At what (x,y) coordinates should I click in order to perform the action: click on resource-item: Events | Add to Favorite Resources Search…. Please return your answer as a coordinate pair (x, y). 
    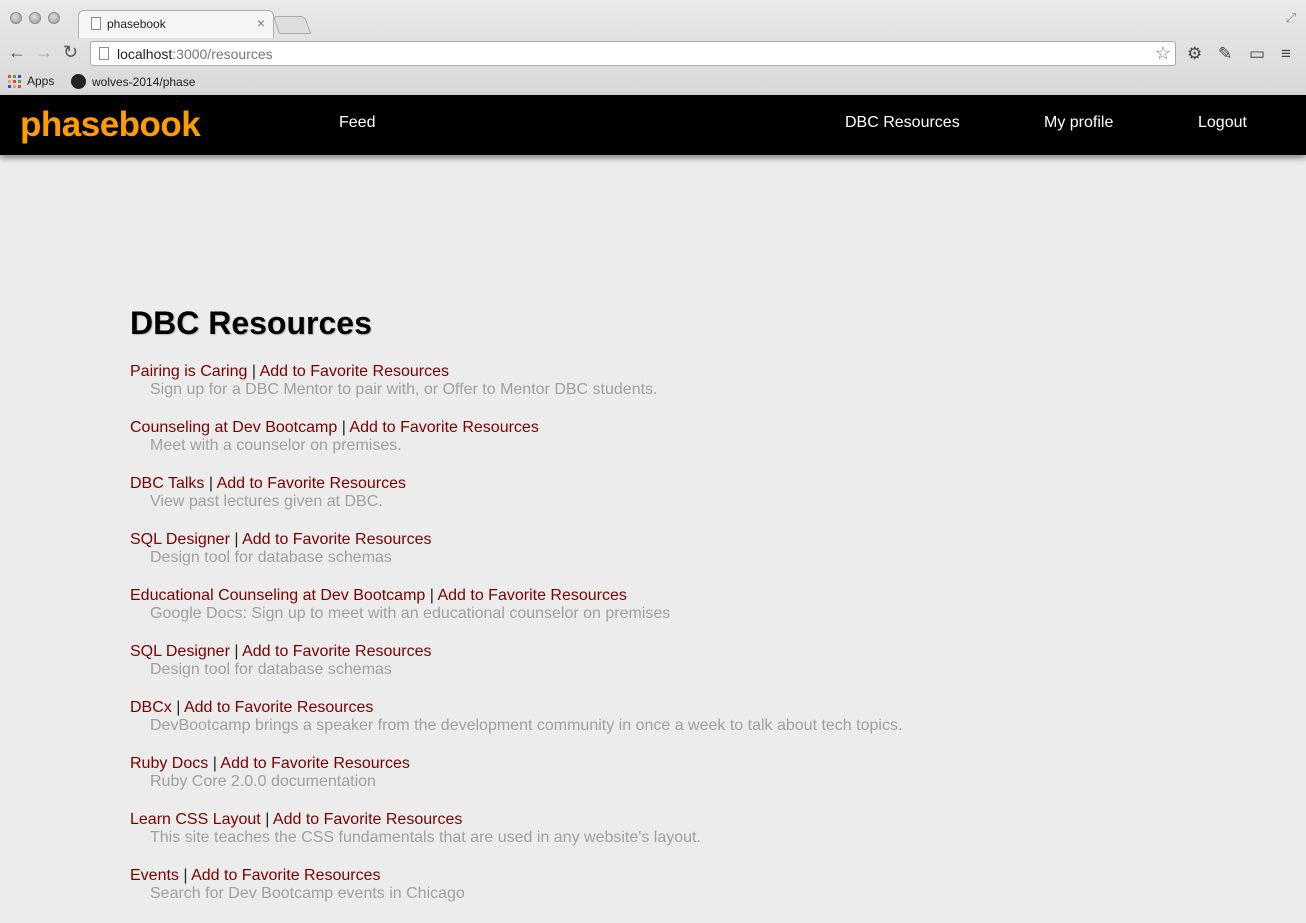
    Looking at the image, I should click on (680, 895).